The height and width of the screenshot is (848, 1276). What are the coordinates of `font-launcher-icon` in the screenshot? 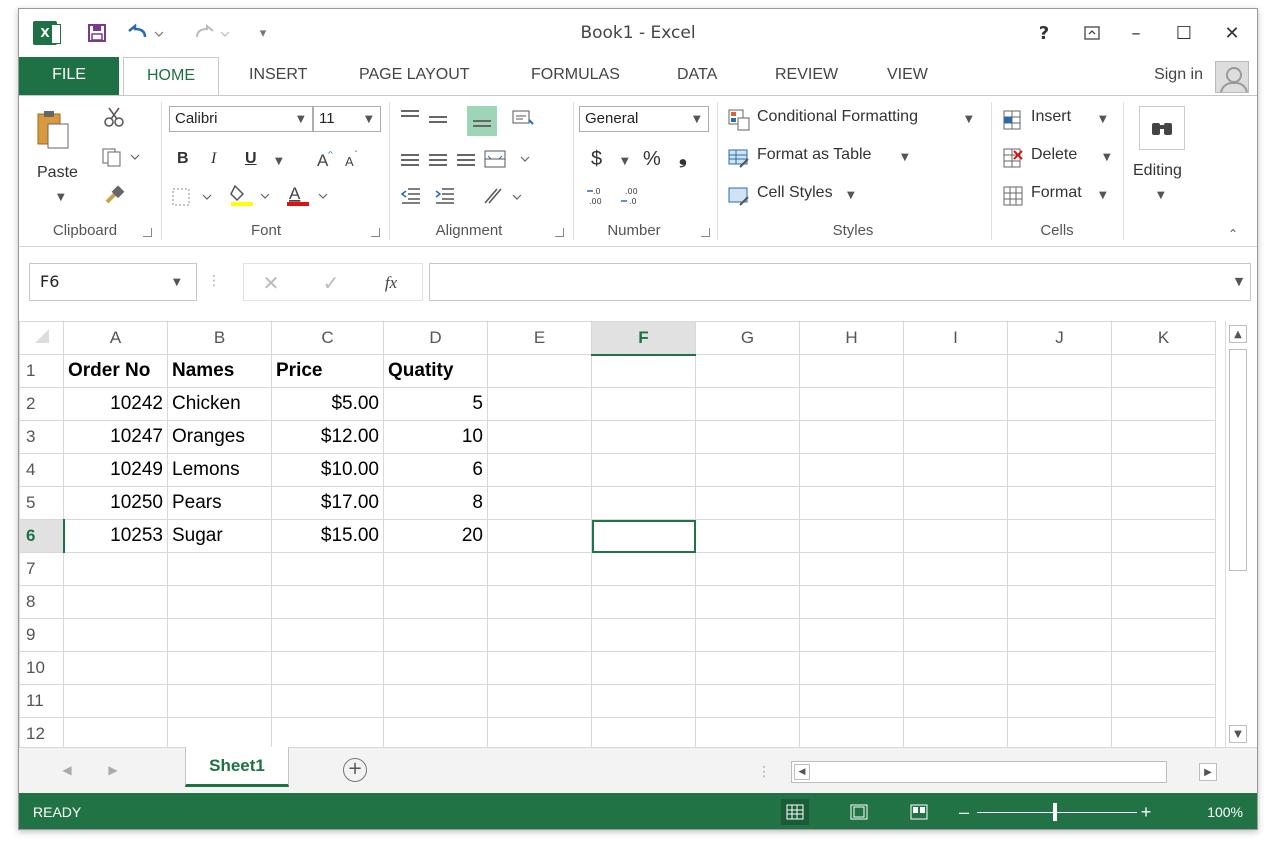 It's located at (375, 232).